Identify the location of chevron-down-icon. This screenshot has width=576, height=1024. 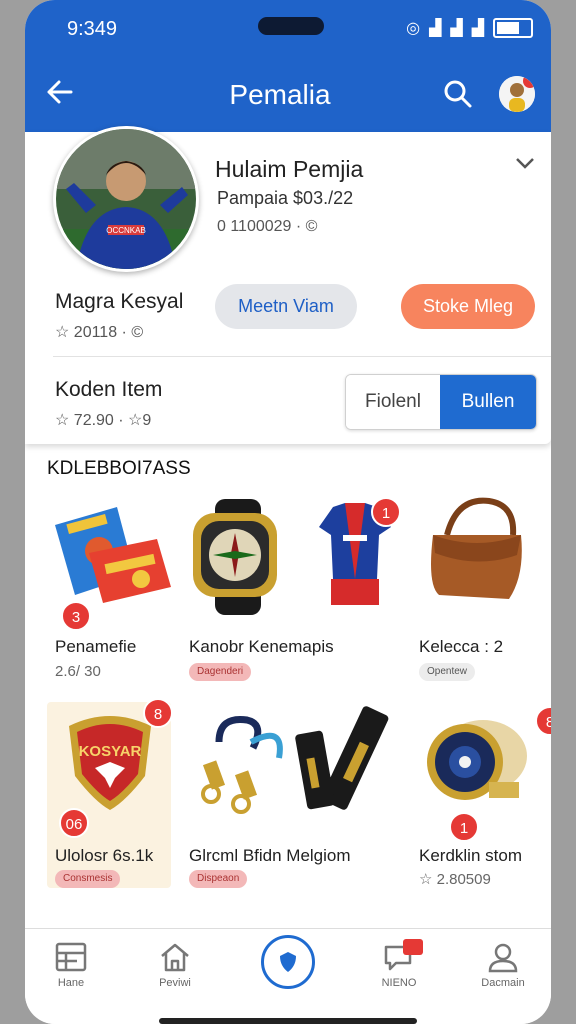
(525, 164).